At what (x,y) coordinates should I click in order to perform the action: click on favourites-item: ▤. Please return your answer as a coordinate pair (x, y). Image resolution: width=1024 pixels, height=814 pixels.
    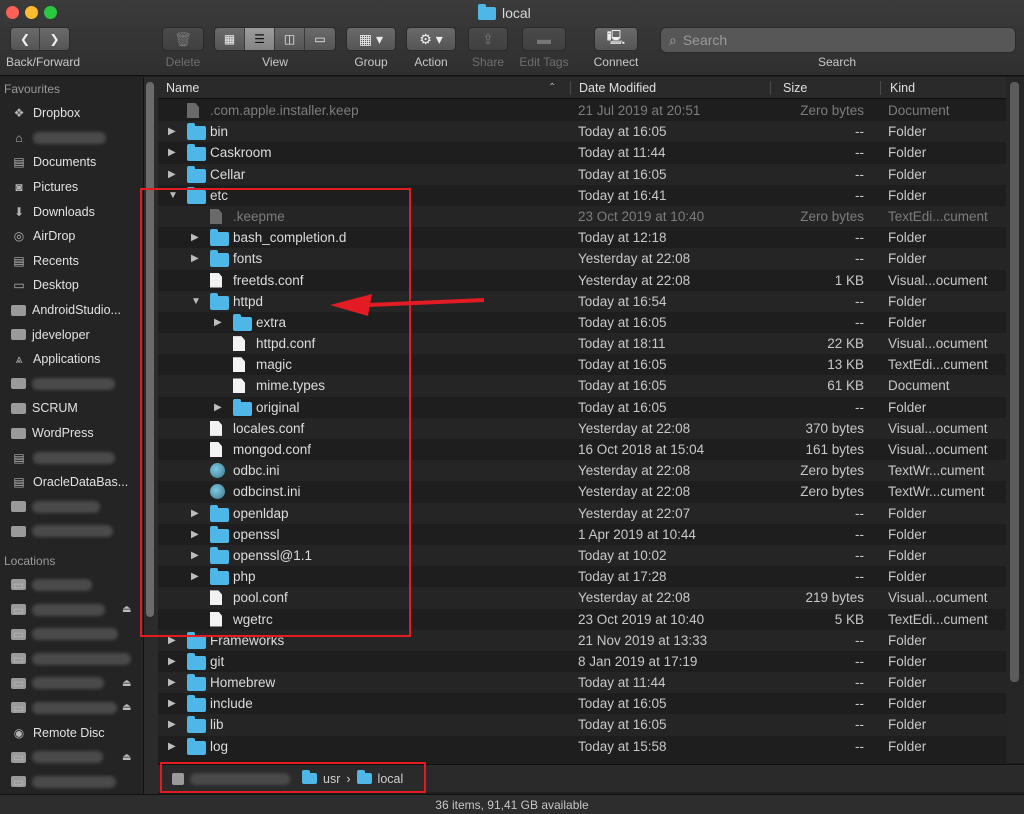
    Looking at the image, I should click on (71, 457).